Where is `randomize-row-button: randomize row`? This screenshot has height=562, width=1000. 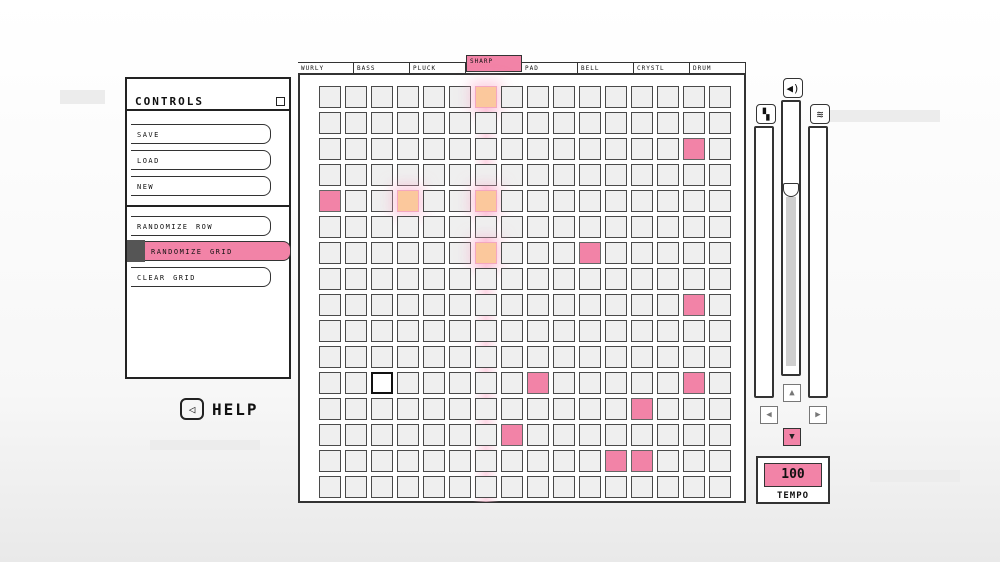
randomize-row-button: randomize row is located at coordinates (201, 226).